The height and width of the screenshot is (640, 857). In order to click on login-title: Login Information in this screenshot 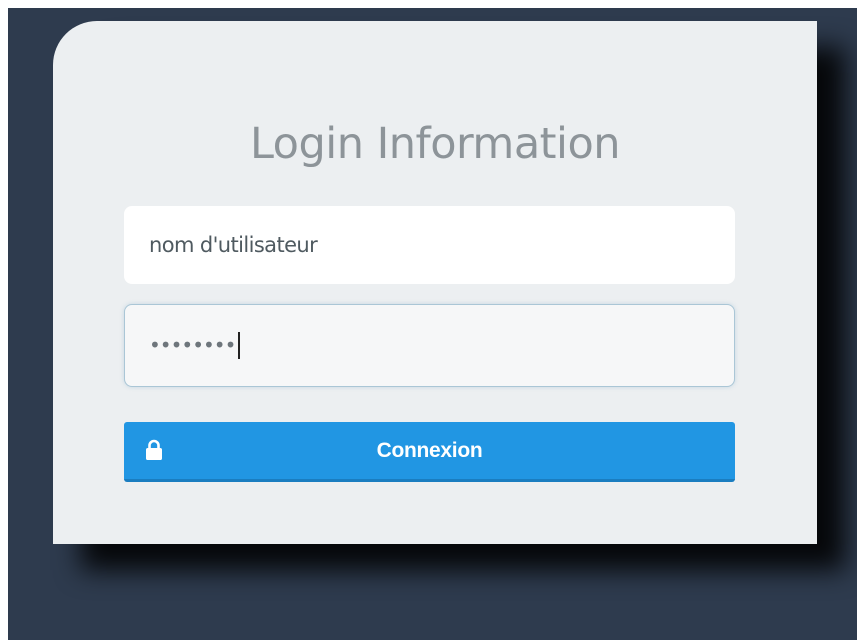, I will do `click(435, 144)`.